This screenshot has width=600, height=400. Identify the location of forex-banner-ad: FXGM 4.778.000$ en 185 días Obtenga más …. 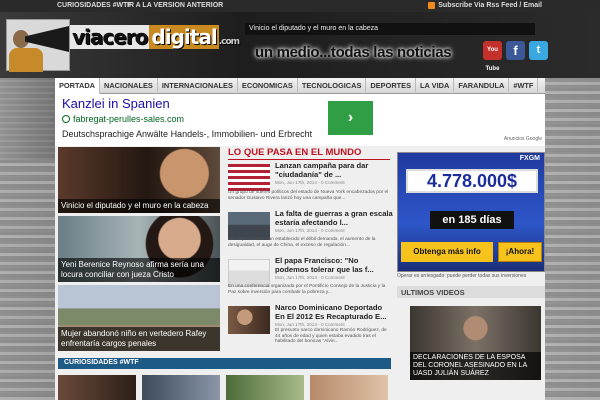
(471, 212).